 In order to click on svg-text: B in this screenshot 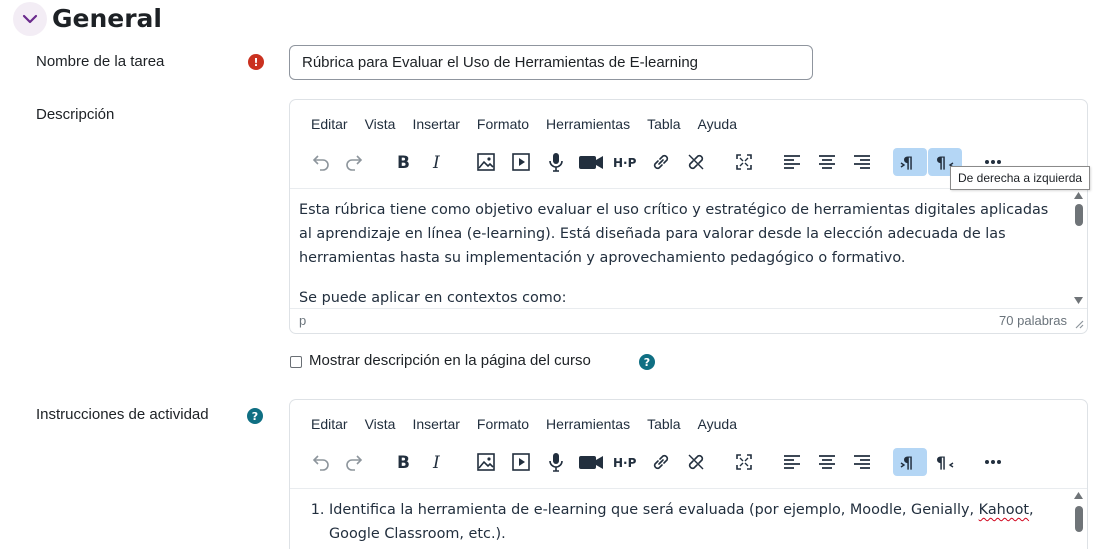, I will do `click(403, 162)`.